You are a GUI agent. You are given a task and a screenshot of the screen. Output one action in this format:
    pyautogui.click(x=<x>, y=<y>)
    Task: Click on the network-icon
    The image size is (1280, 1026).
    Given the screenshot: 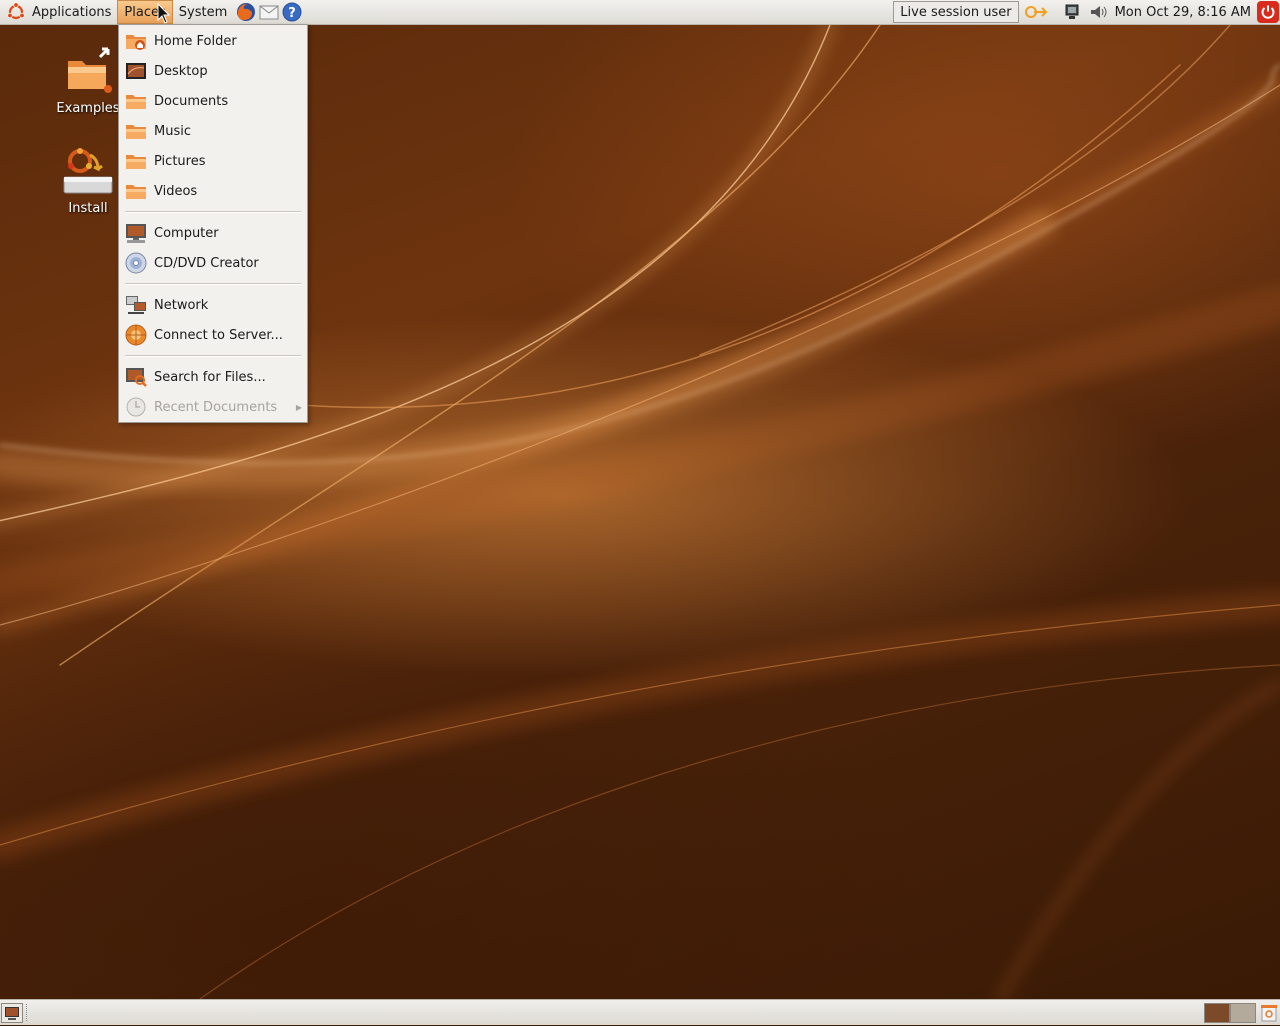 What is the action you would take?
    pyautogui.click(x=136, y=305)
    